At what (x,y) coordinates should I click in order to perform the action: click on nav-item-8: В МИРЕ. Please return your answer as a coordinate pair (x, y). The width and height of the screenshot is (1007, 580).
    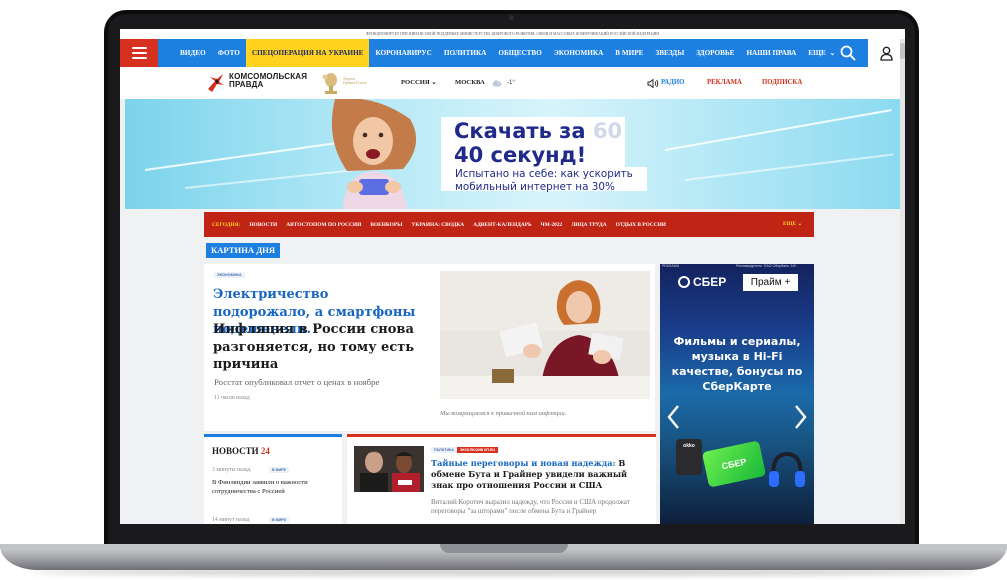
    Looking at the image, I should click on (629, 53).